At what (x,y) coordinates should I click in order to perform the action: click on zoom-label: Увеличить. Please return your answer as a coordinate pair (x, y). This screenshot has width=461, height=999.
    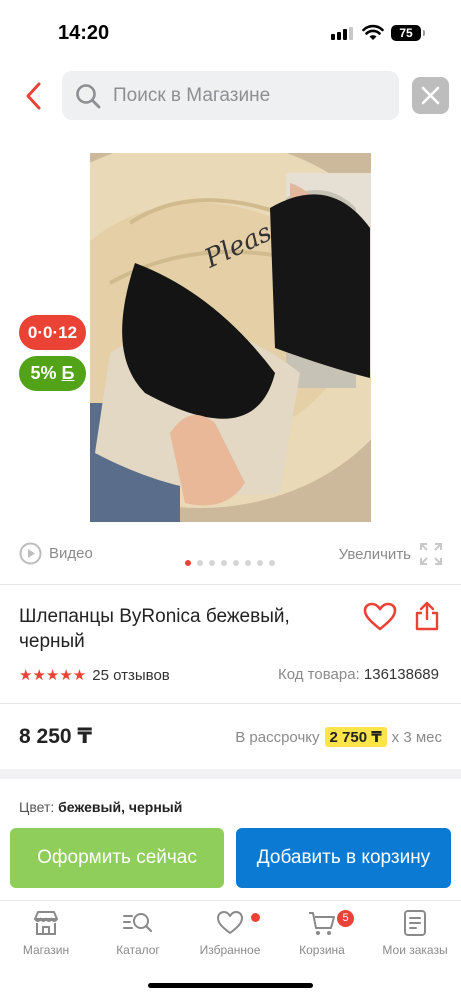
    Looking at the image, I should click on (374, 554).